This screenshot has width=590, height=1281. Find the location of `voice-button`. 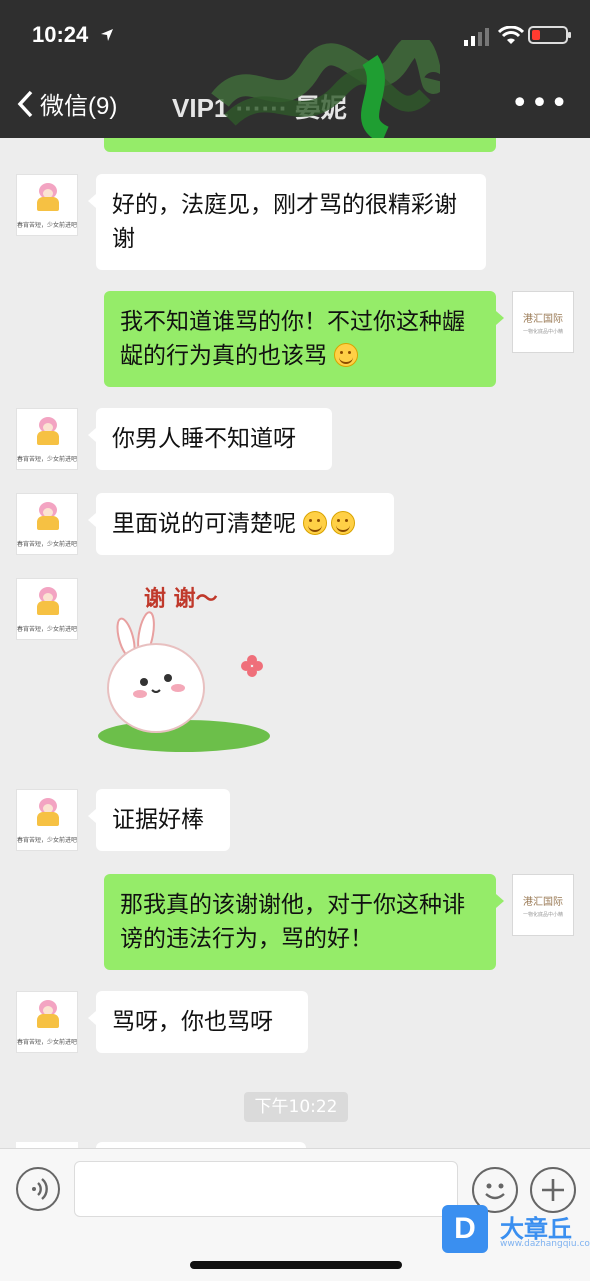

voice-button is located at coordinates (38, 1189).